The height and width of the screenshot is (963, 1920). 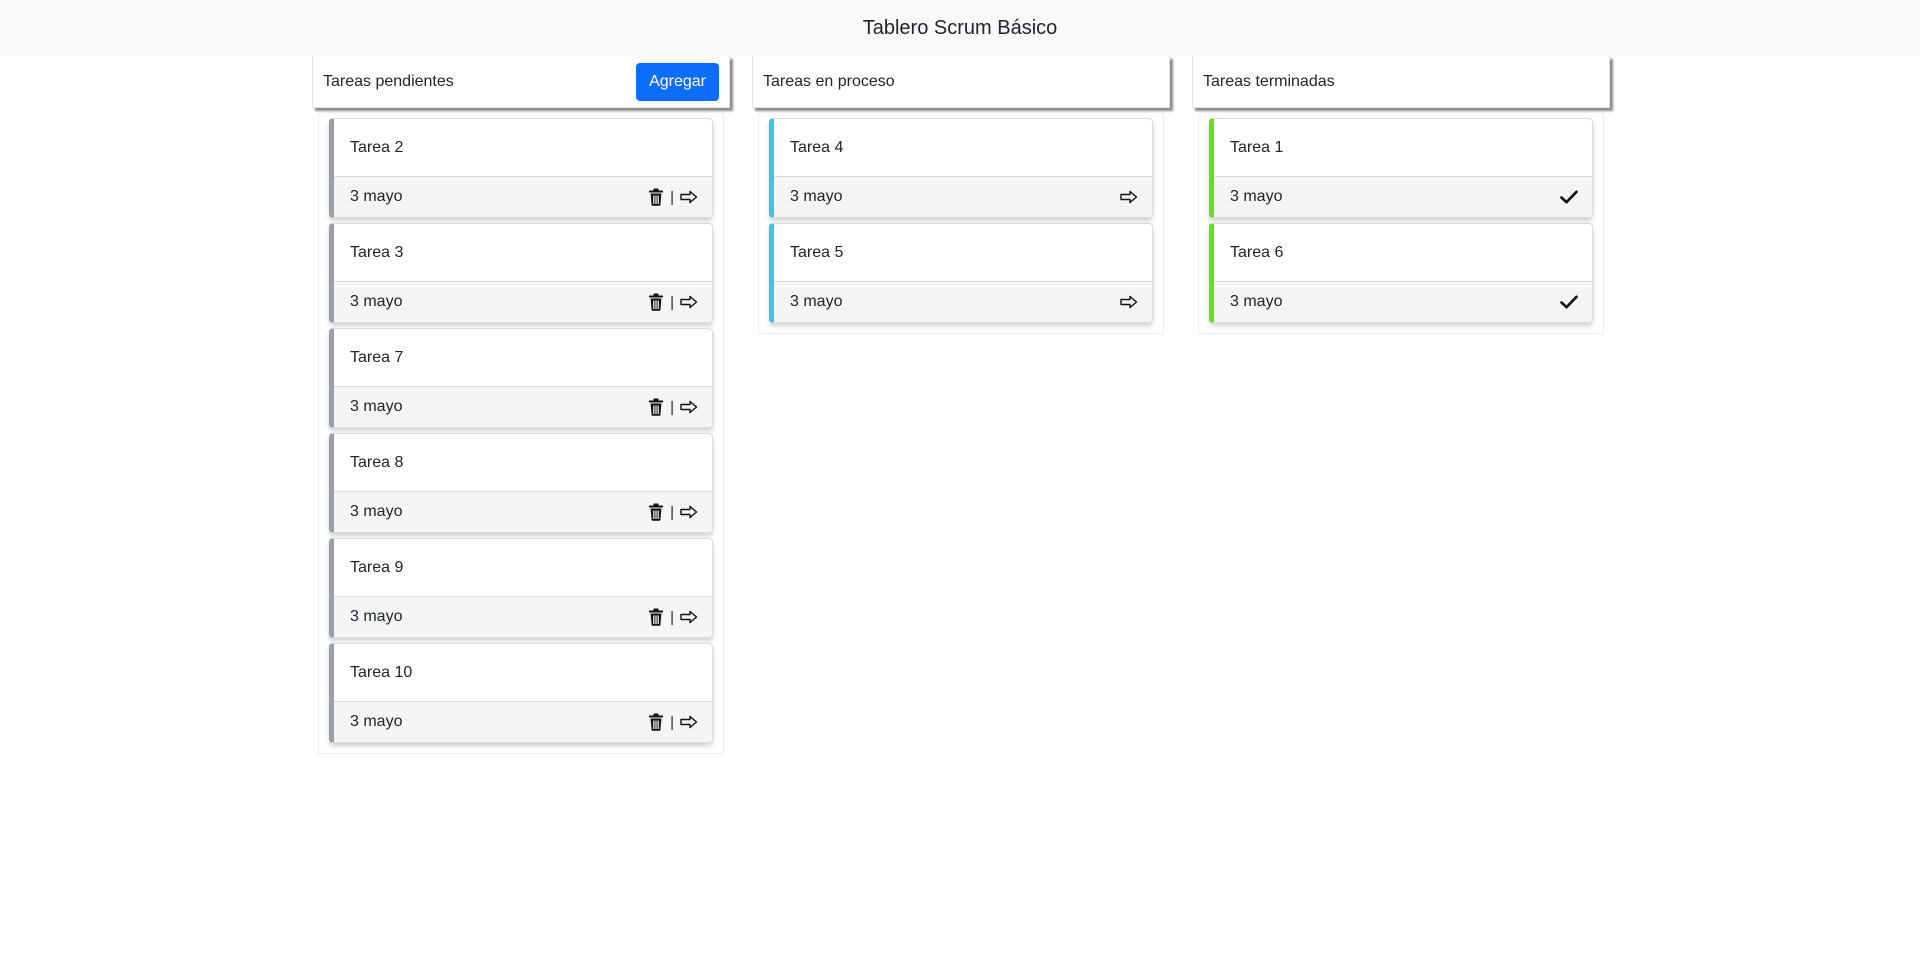 What do you see at coordinates (377, 567) in the screenshot?
I see `task-name: Tarea 9` at bounding box center [377, 567].